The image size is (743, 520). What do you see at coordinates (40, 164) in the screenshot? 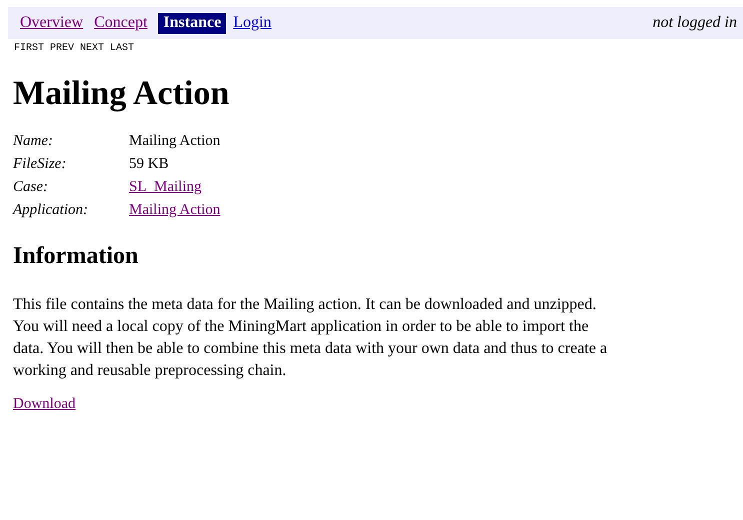
I see `property-label: FileSize:` at bounding box center [40, 164].